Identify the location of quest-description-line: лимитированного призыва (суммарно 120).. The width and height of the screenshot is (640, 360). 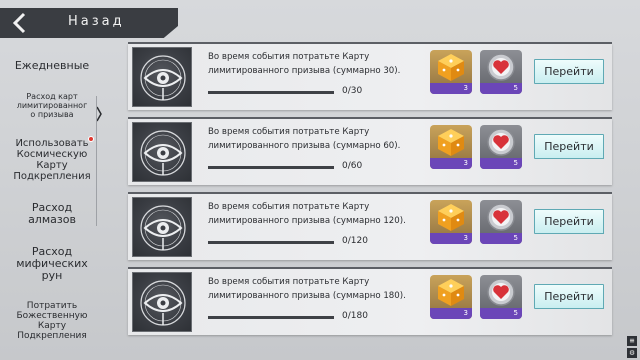
(307, 221).